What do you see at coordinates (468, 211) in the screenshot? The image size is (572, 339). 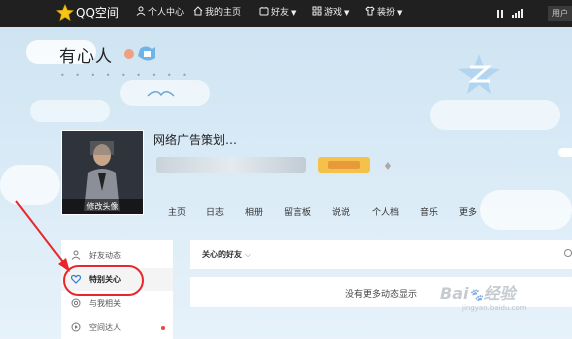 I see `tab-more: 更多` at bounding box center [468, 211].